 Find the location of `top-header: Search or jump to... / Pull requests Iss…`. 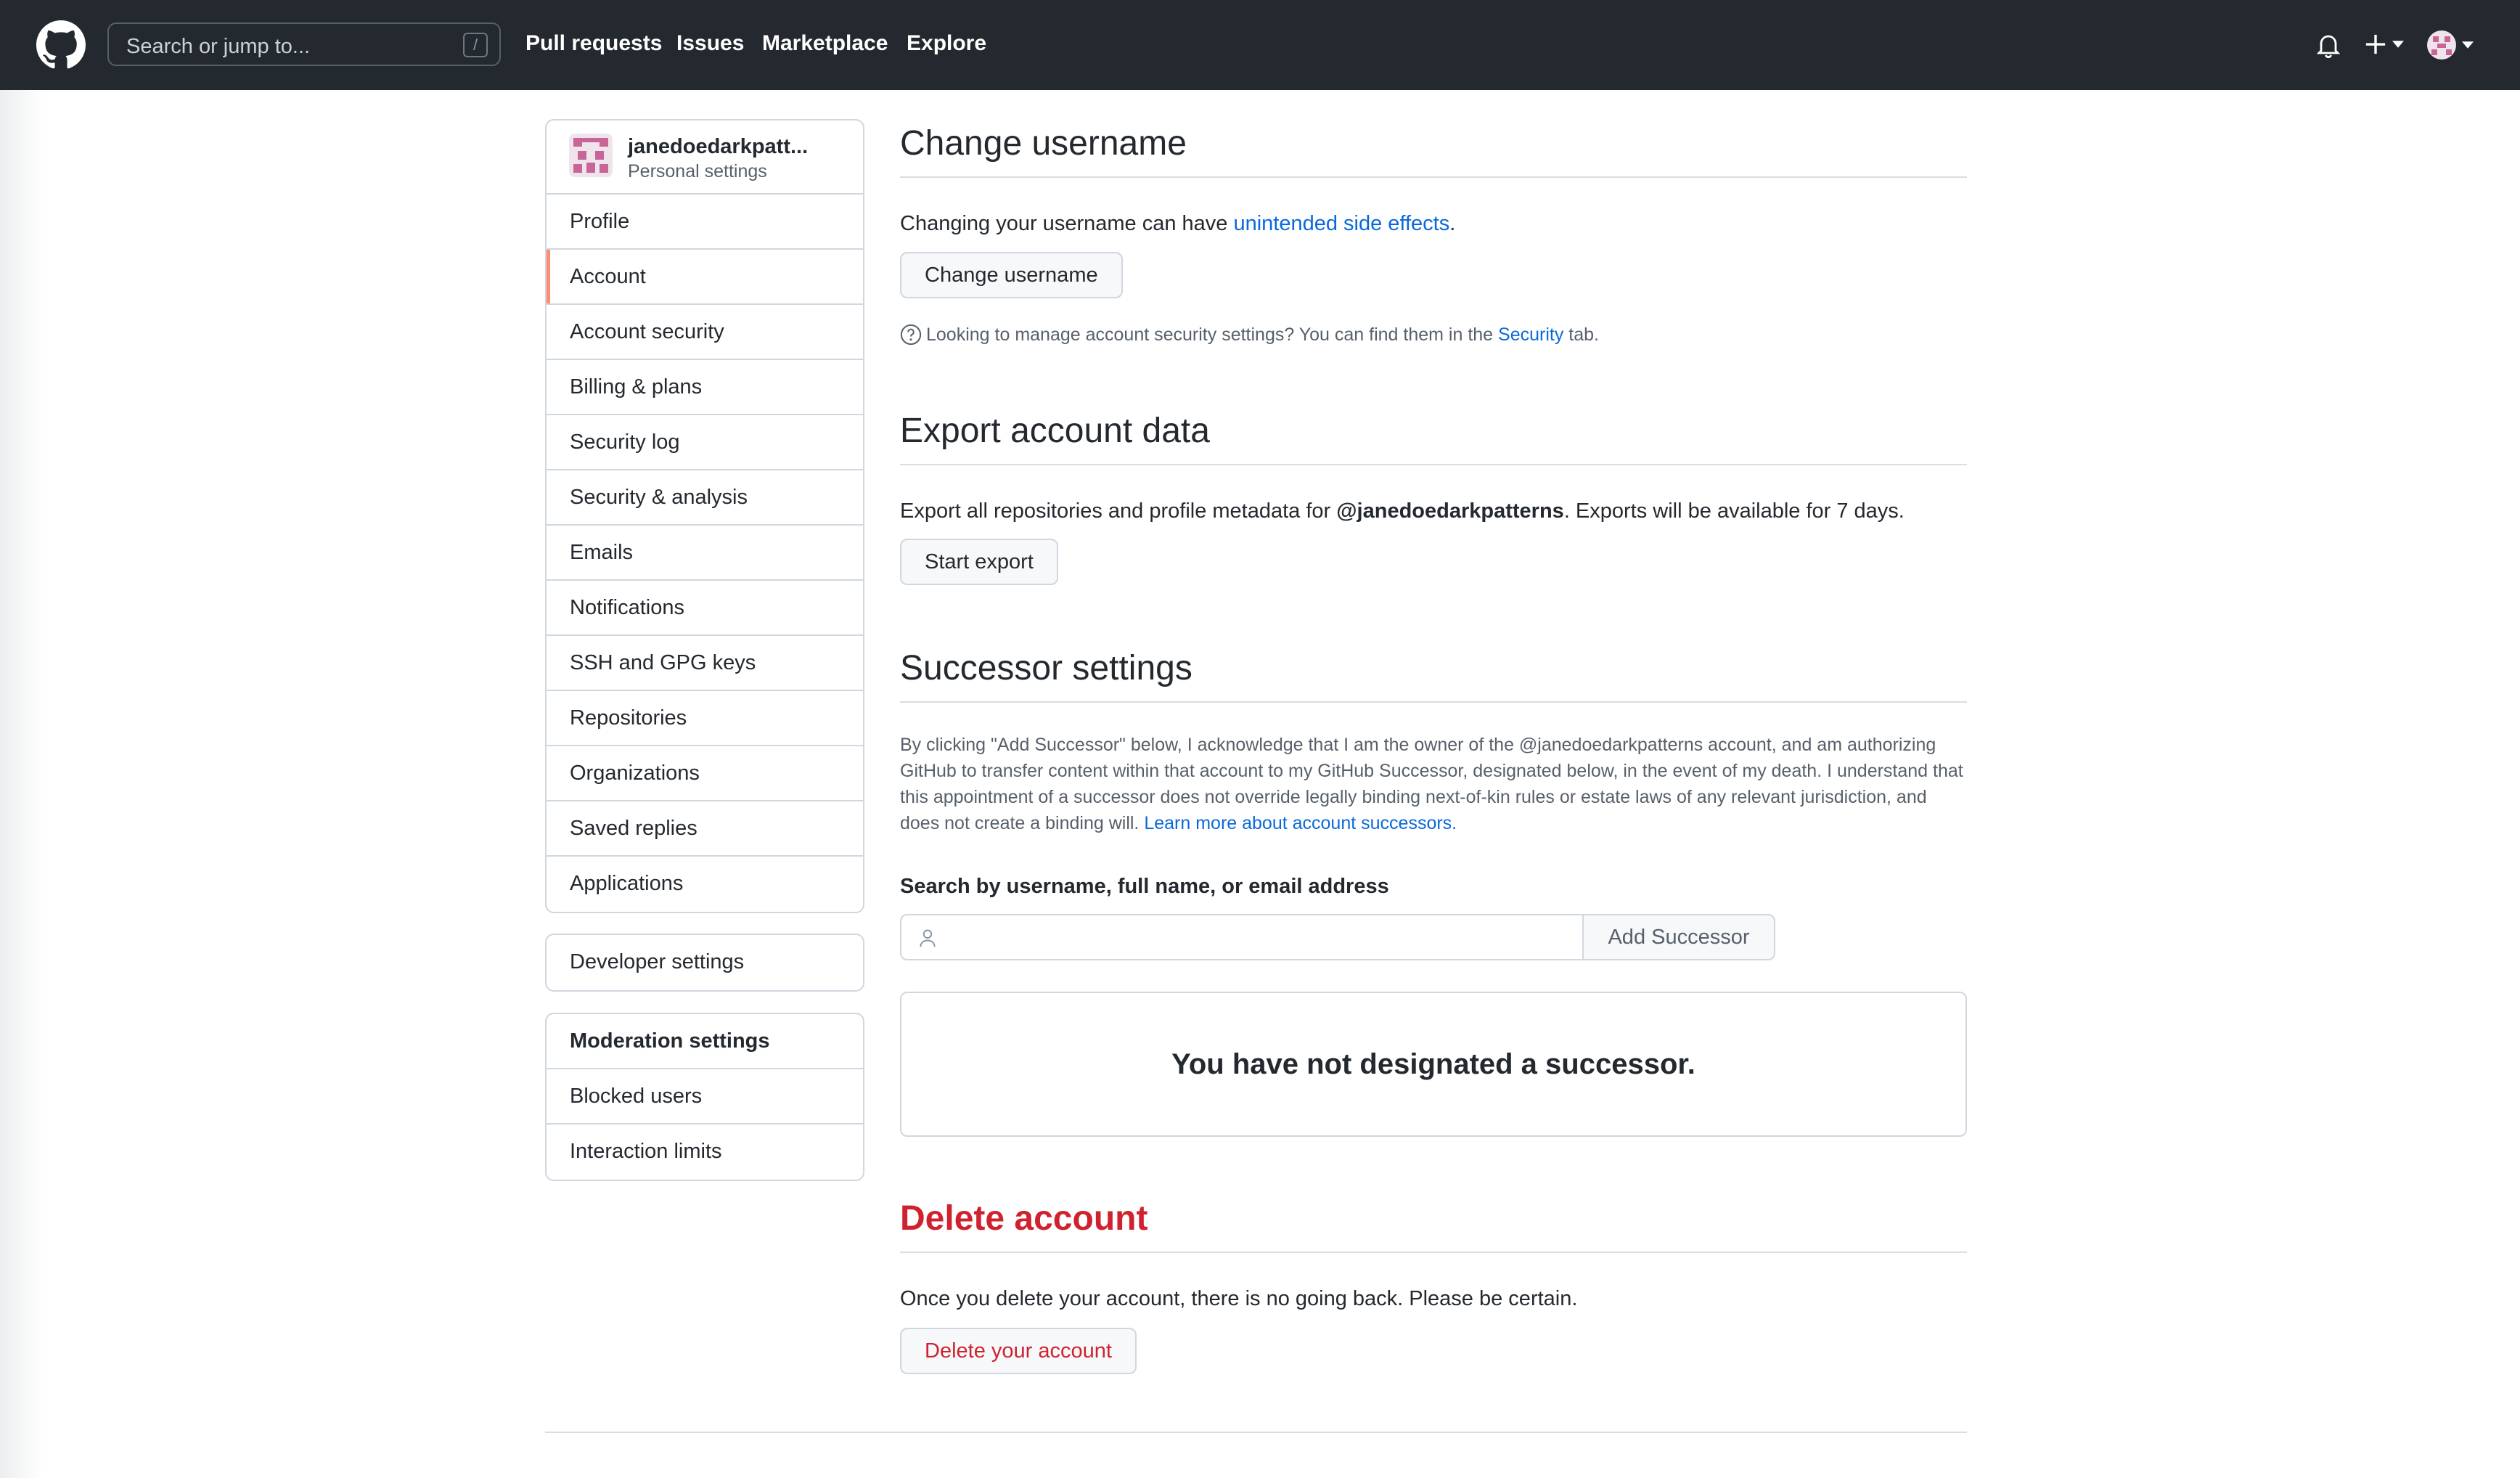

top-header: Search or jump to... / Pull requests Iss… is located at coordinates (1260, 45).